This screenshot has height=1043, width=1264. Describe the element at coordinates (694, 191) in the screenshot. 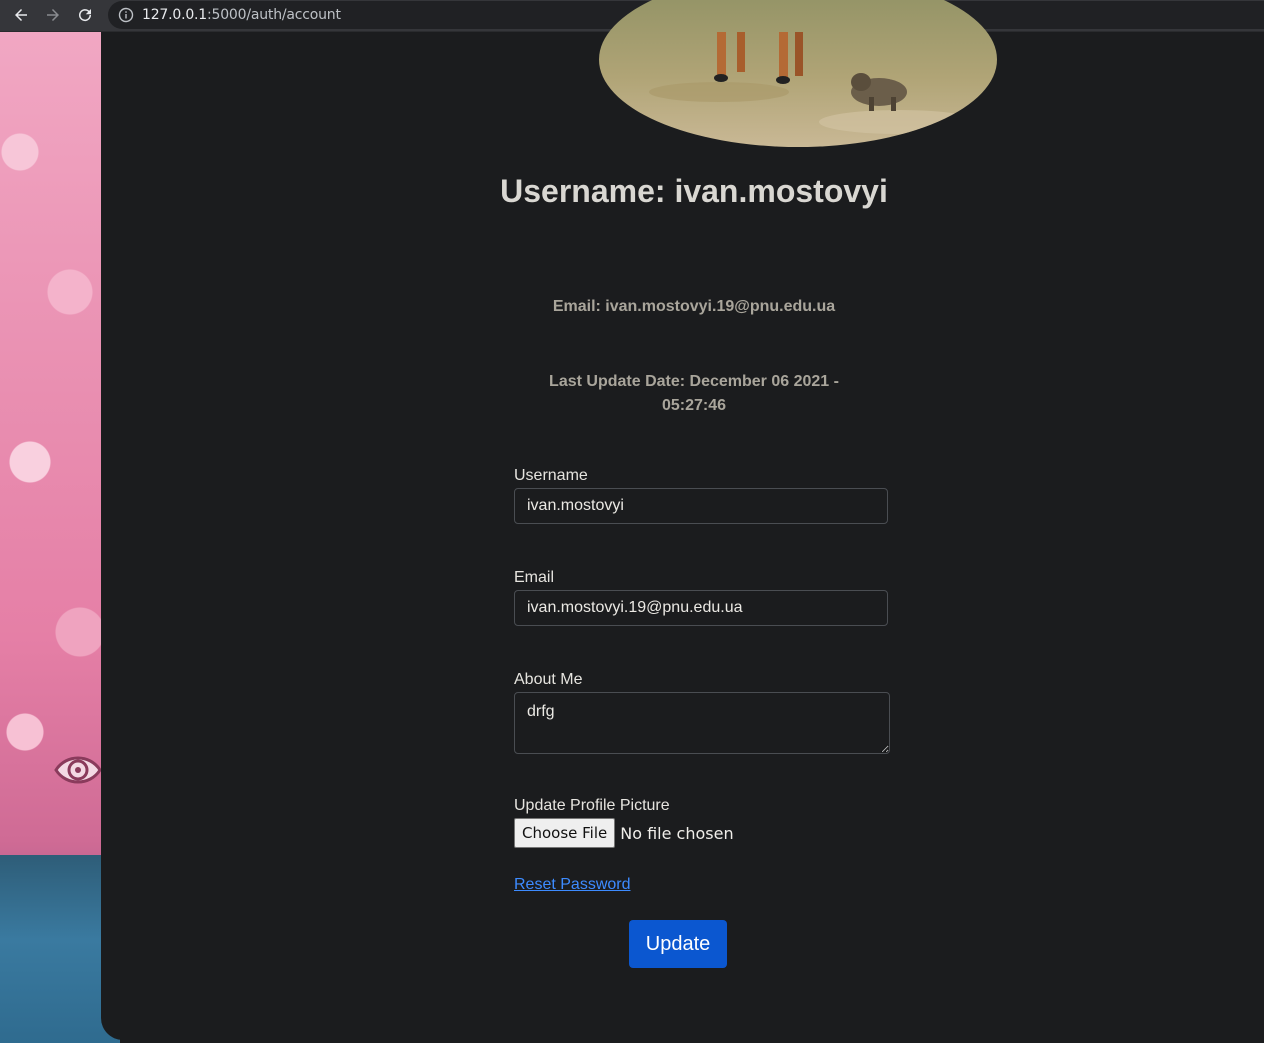

I see `username-heading: Username: ivan.mostovyi` at that location.